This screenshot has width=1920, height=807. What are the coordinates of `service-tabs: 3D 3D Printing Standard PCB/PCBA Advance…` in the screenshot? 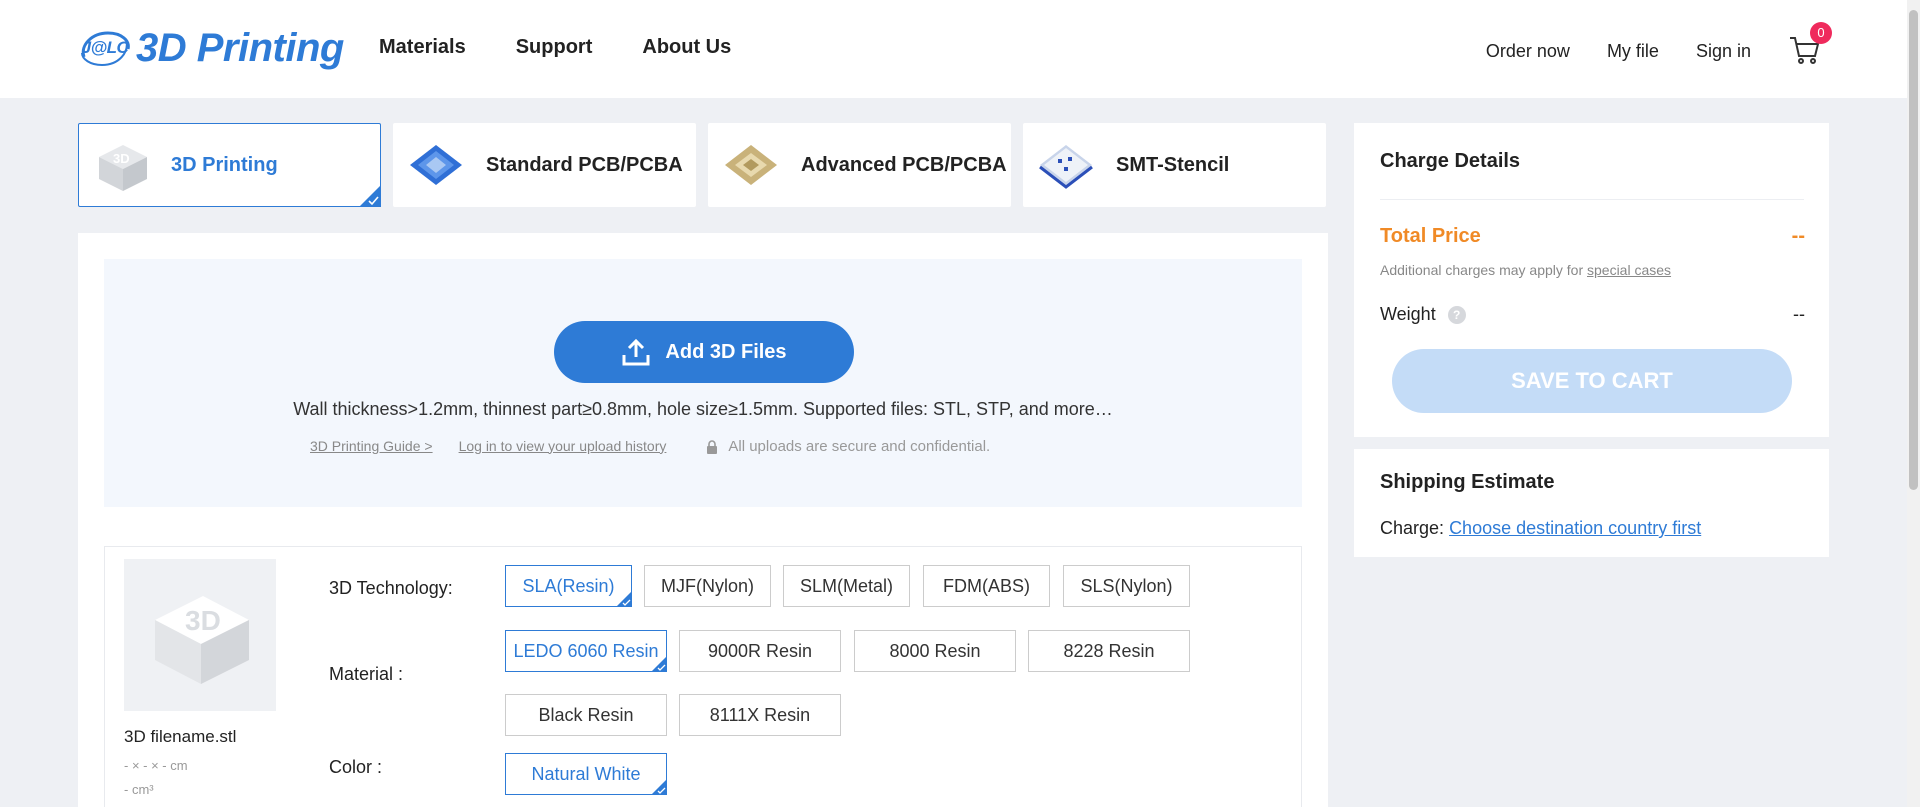 It's located at (702, 165).